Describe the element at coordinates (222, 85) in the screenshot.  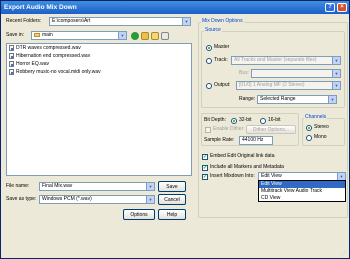
I see `output-label: Output:` at that location.